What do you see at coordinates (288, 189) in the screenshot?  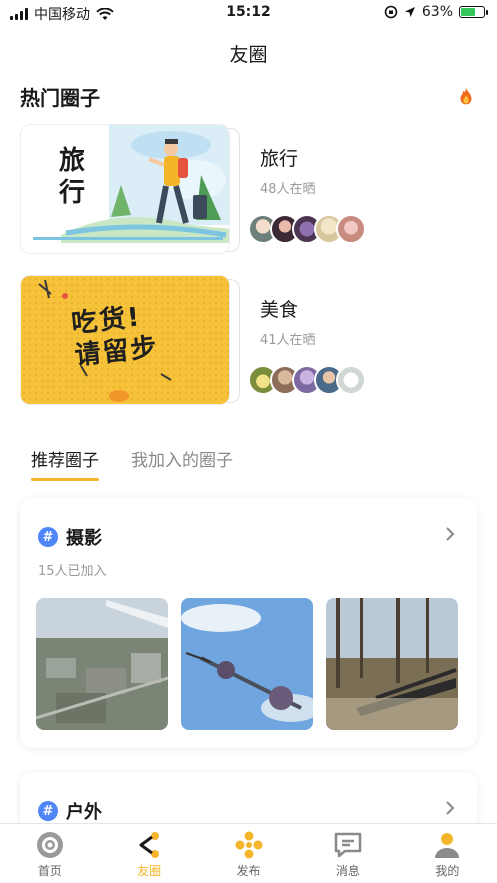 I see `hot-circle-count: 48人在晒` at bounding box center [288, 189].